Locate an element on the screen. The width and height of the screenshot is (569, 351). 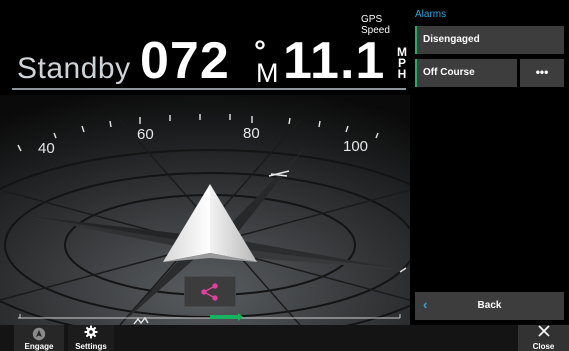
settings-button: Settings is located at coordinates (91, 338).